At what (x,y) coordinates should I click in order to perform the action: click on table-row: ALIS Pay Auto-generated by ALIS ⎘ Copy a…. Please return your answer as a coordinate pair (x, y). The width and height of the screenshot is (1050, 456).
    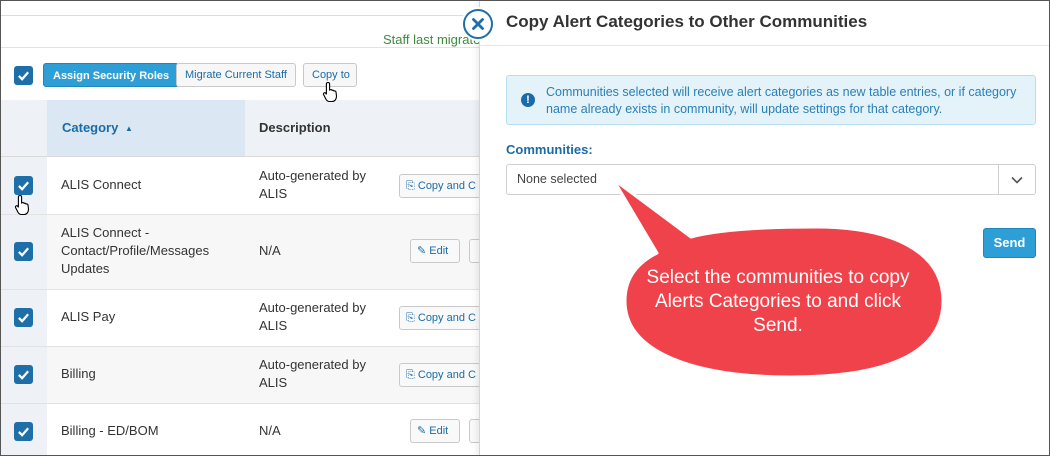
    Looking at the image, I should click on (241, 318).